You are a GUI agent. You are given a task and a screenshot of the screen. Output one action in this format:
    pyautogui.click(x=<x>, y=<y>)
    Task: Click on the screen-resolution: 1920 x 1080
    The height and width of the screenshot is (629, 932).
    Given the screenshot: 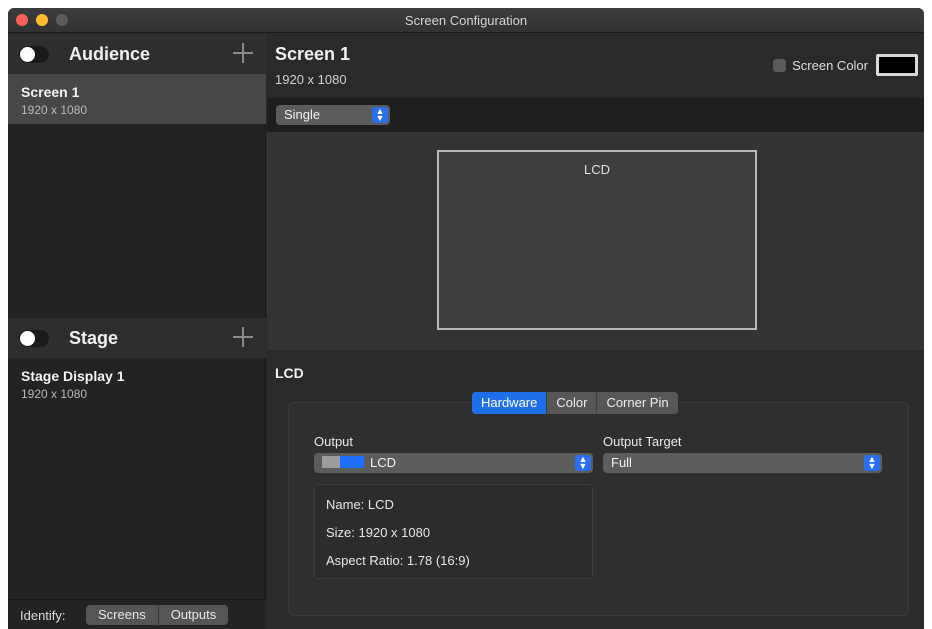 What is the action you would take?
    pyautogui.click(x=54, y=110)
    